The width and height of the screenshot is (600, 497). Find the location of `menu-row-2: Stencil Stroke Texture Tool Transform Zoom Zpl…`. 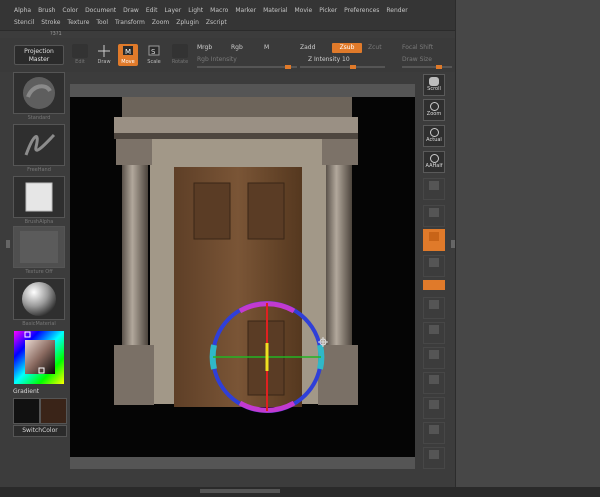

menu-row-2: Stencil Stroke Texture Tool Transform Zoom Zpl… is located at coordinates (120, 22).